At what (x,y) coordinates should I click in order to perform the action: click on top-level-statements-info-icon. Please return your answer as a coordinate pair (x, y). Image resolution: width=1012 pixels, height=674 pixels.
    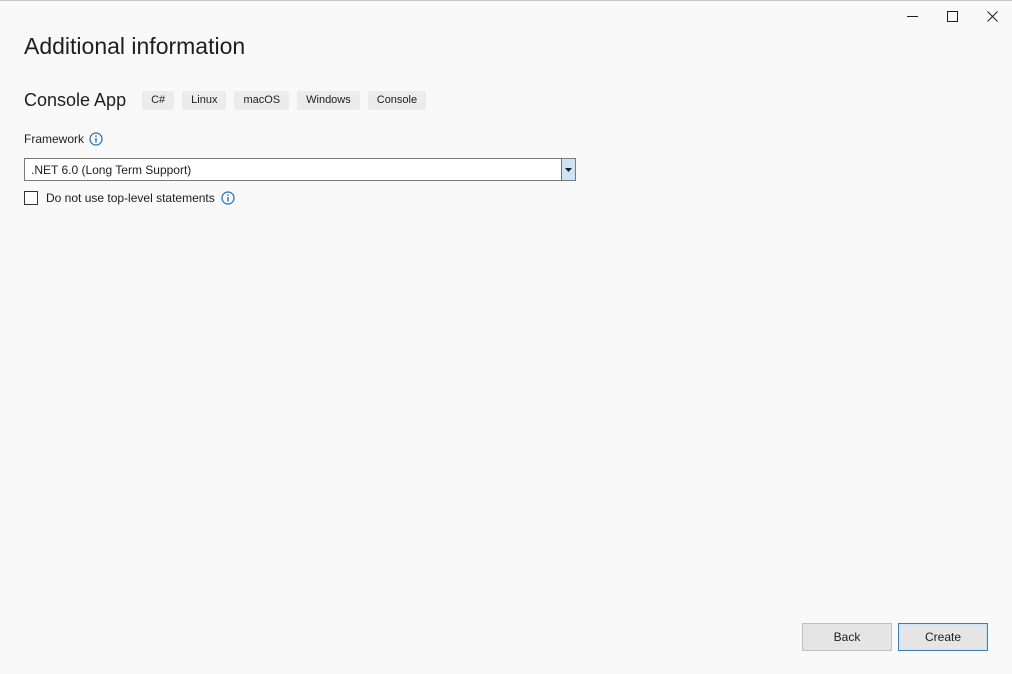
    Looking at the image, I should click on (228, 198).